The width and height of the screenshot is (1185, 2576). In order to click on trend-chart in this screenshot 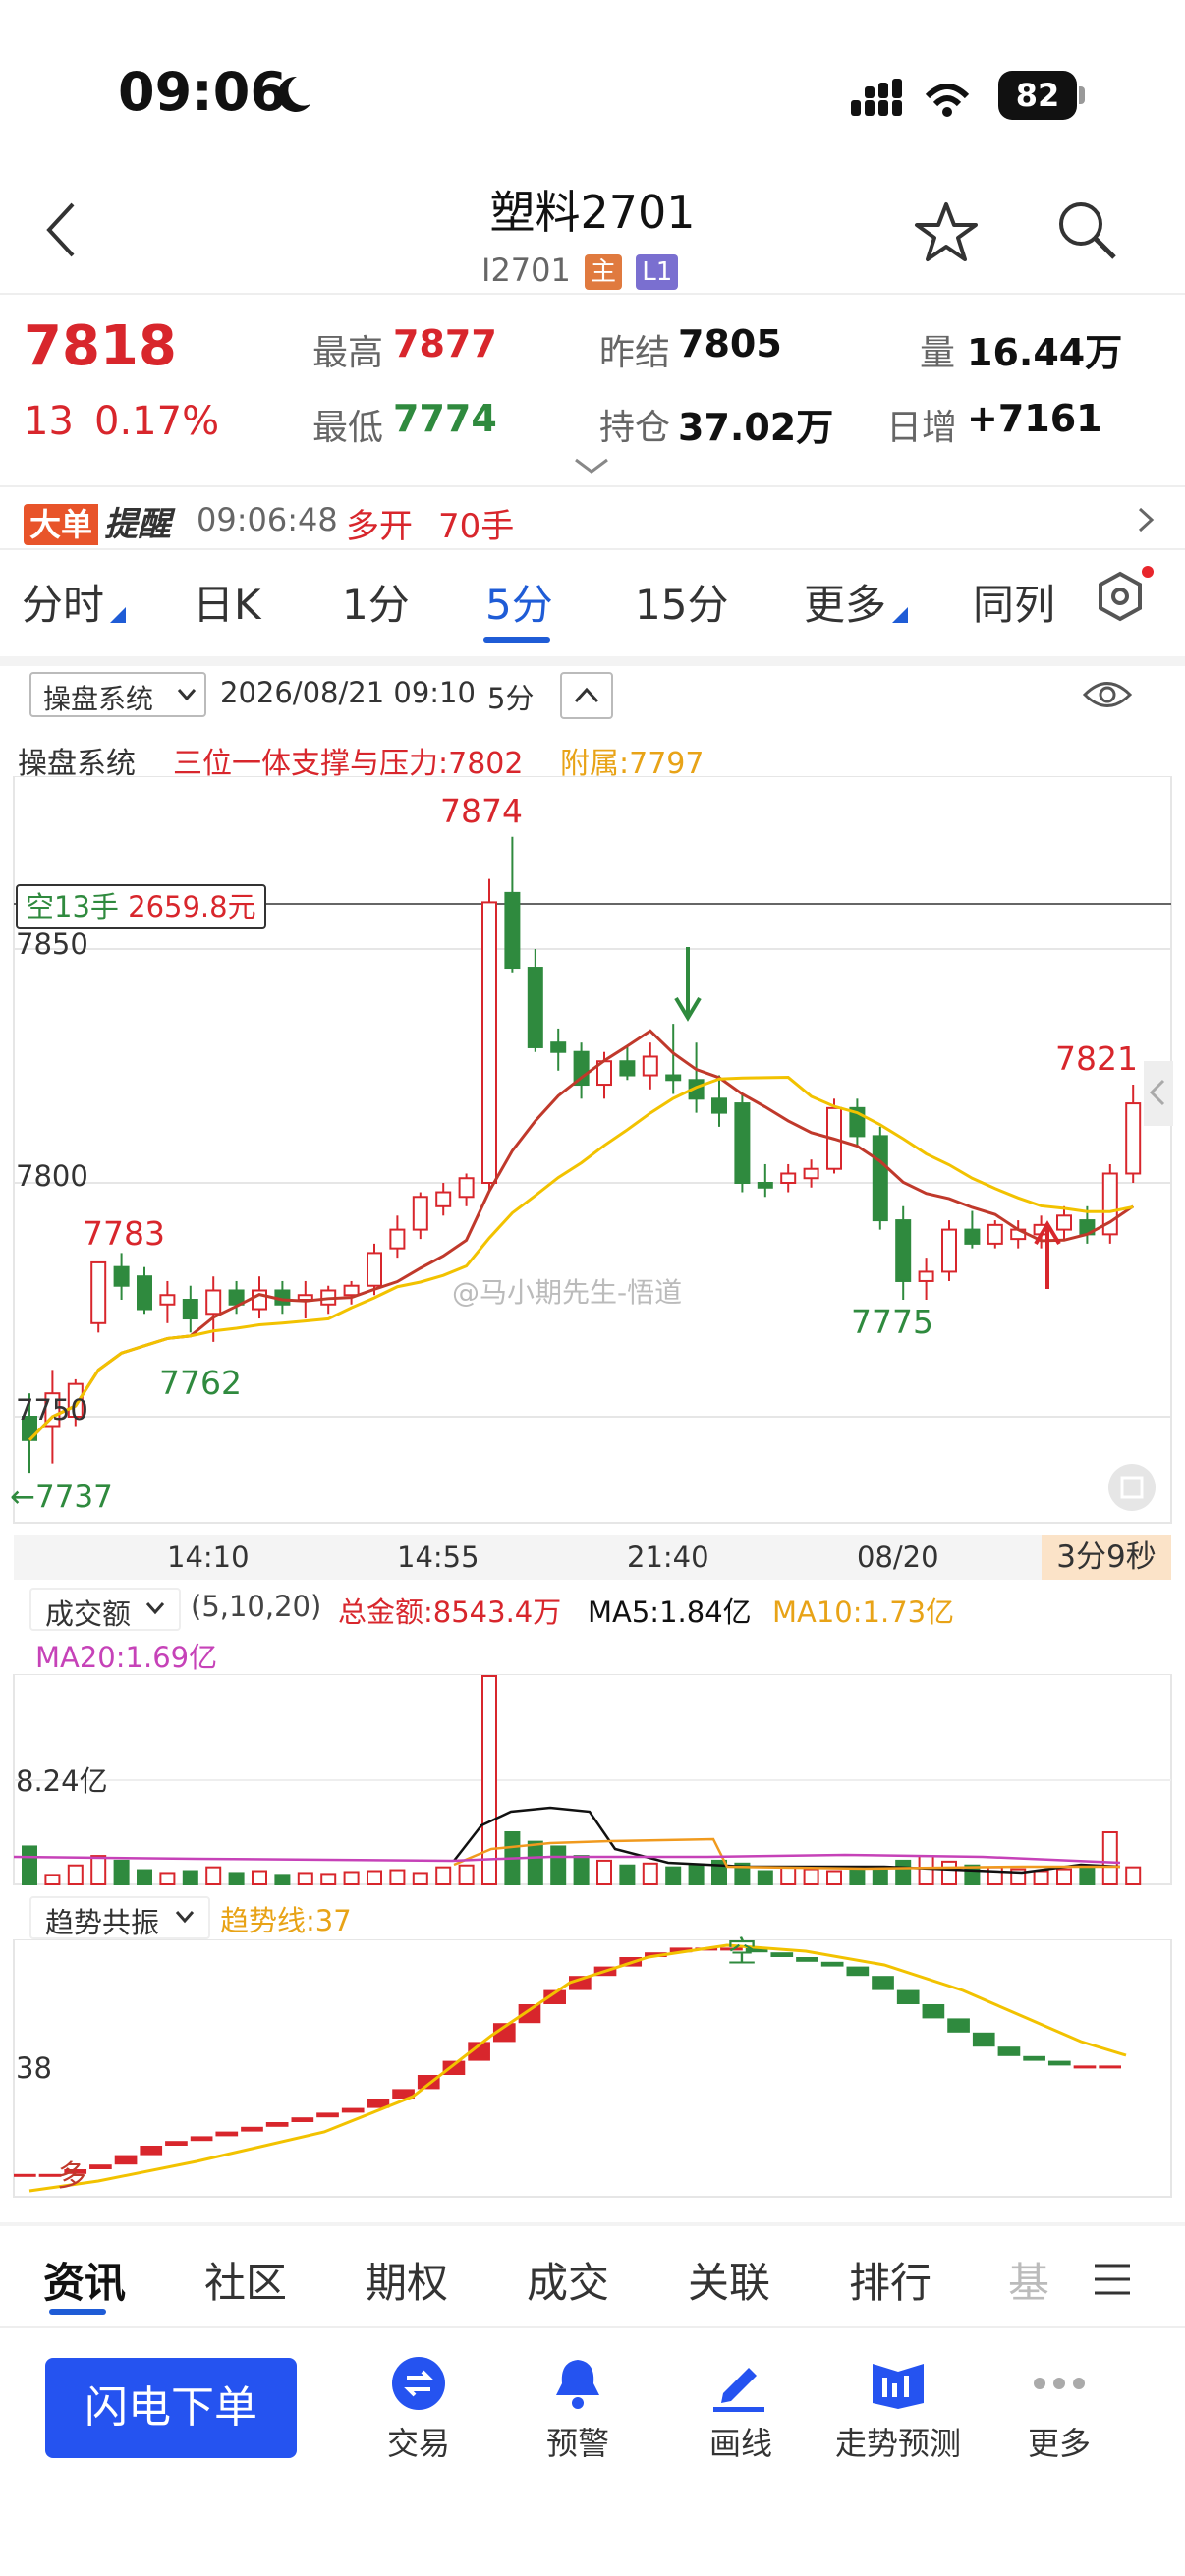, I will do `click(592, 2069)`.